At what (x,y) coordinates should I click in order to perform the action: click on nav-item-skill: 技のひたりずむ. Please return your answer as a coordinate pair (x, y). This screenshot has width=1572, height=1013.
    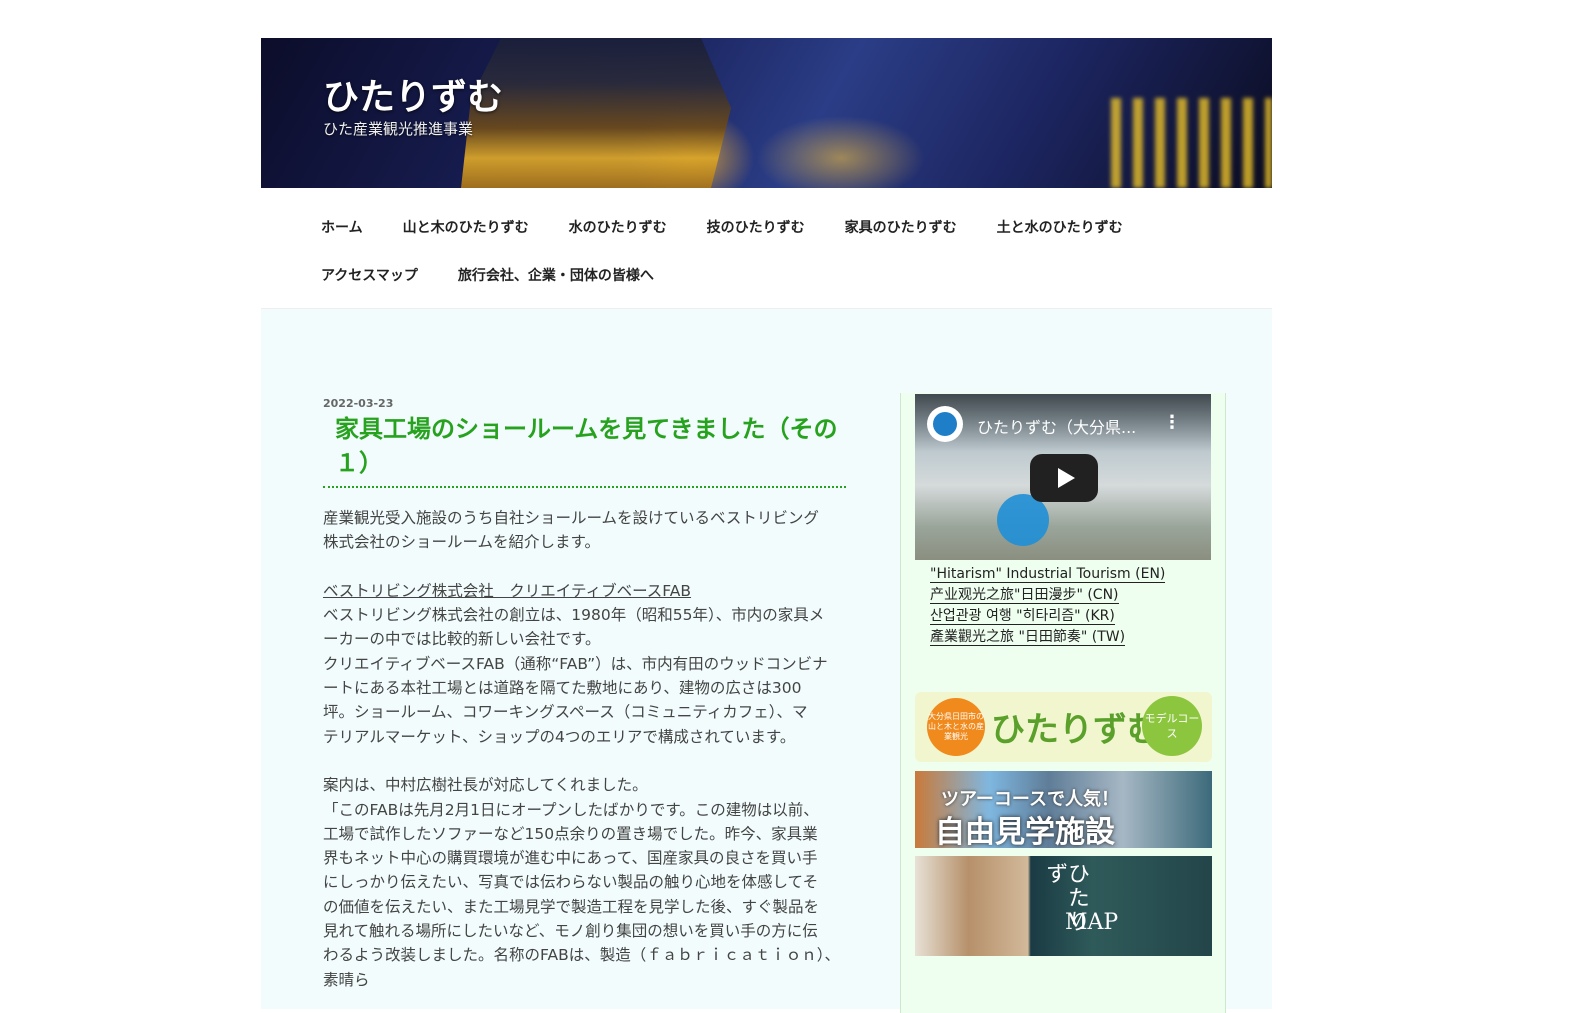
    Looking at the image, I should click on (756, 227).